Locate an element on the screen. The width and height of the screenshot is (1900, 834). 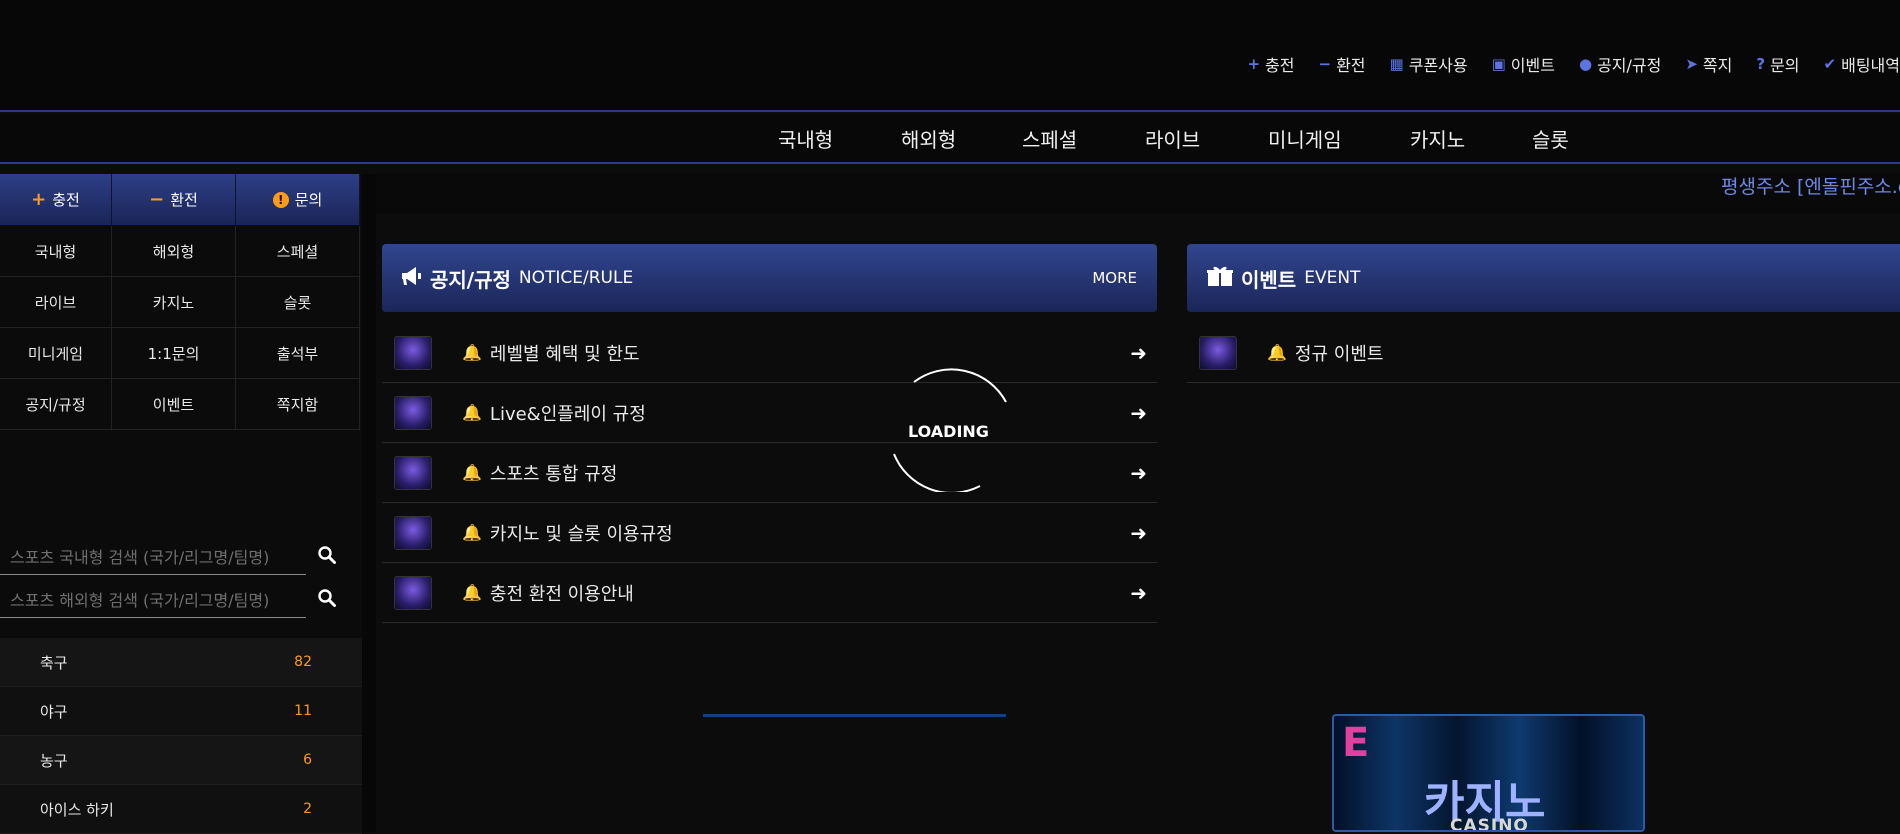
notice-row: 🔔 카지노 및 슬롯 이용규정 ➜ is located at coordinates (769, 533).